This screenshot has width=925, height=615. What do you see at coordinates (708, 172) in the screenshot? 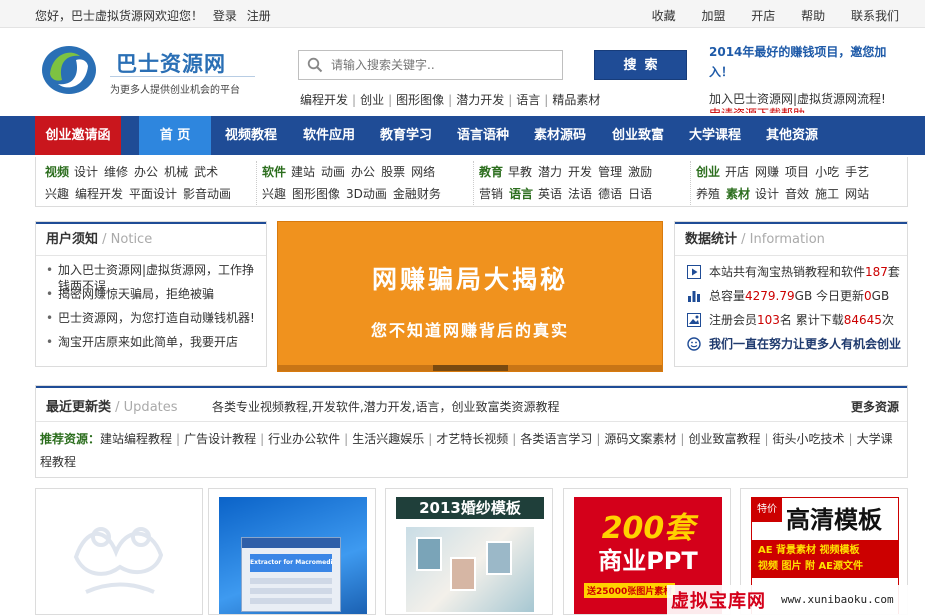
I see `category-head: 创业` at bounding box center [708, 172].